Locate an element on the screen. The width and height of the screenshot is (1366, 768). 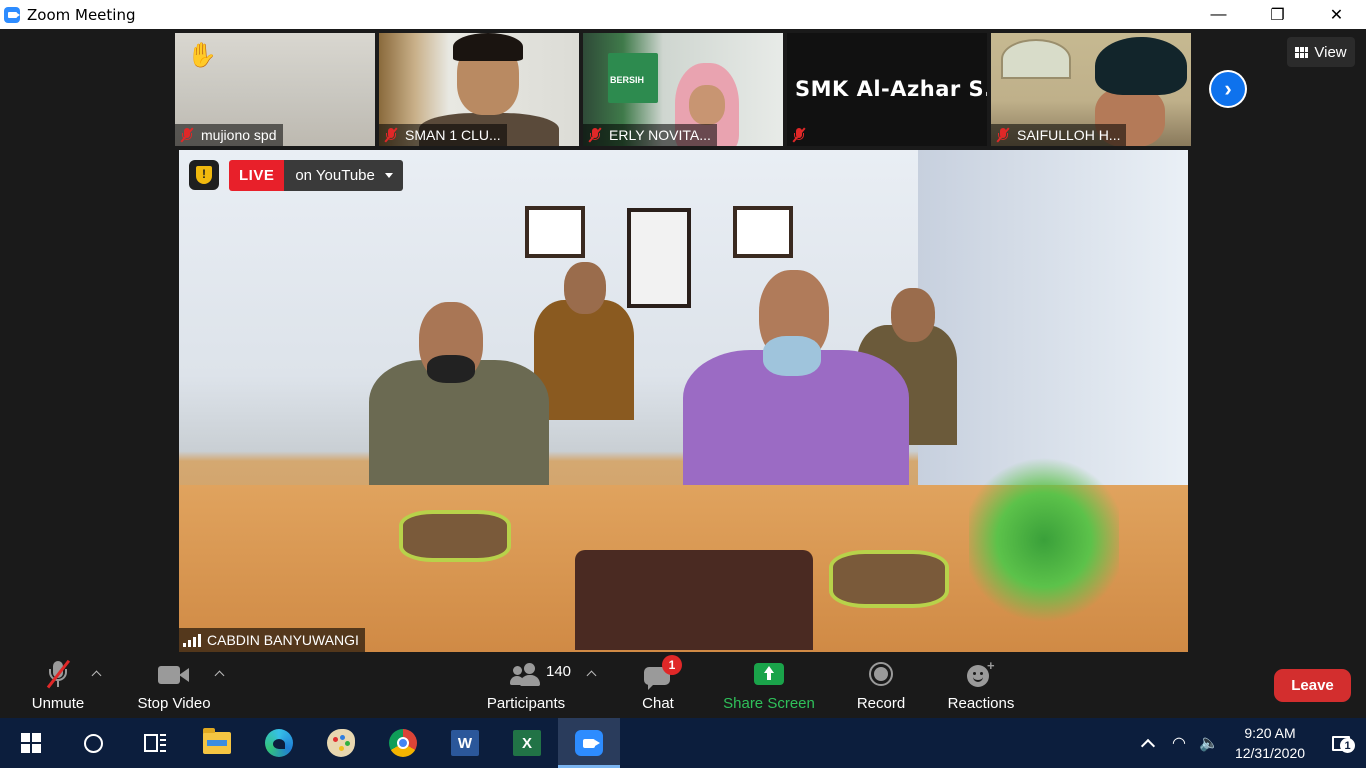
participant-name-bar is located at coordinates (803, 135).